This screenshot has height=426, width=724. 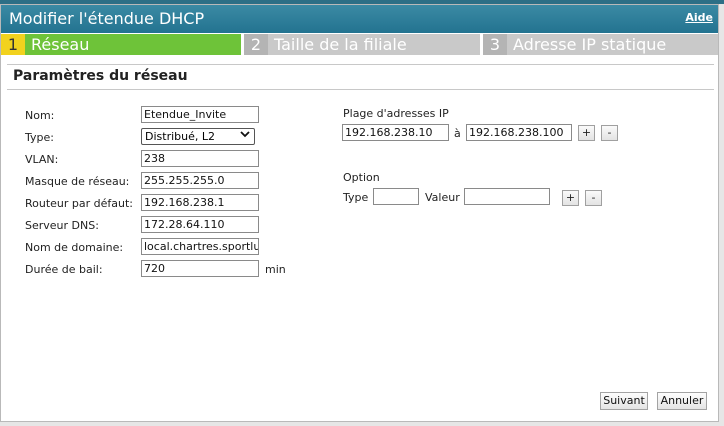 What do you see at coordinates (39, 137) in the screenshot?
I see `type-label: Type:` at bounding box center [39, 137].